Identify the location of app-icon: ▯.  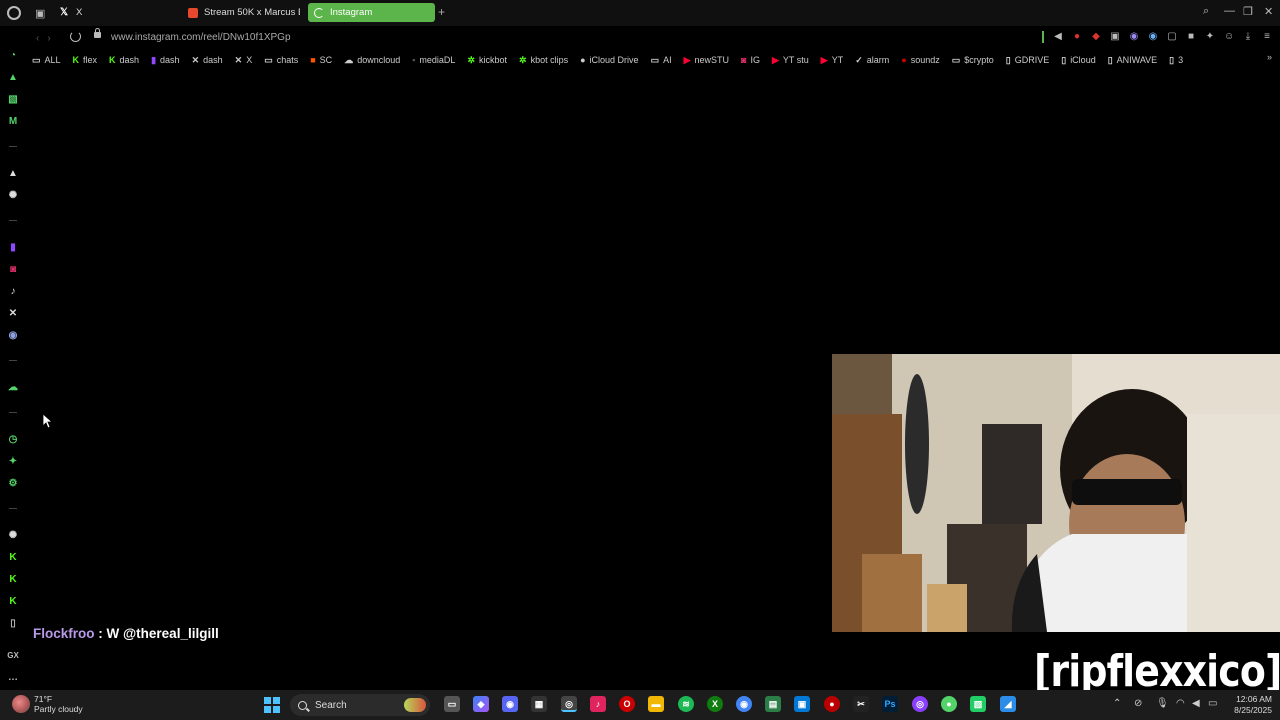
(13, 624).